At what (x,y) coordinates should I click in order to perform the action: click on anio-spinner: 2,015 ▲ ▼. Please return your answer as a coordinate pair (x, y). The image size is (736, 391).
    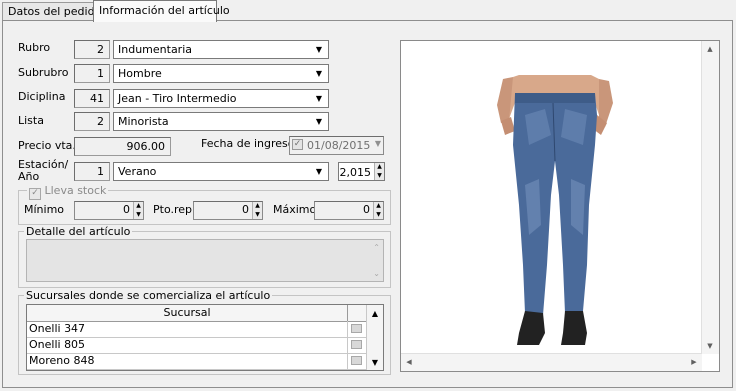
    Looking at the image, I should click on (361, 171).